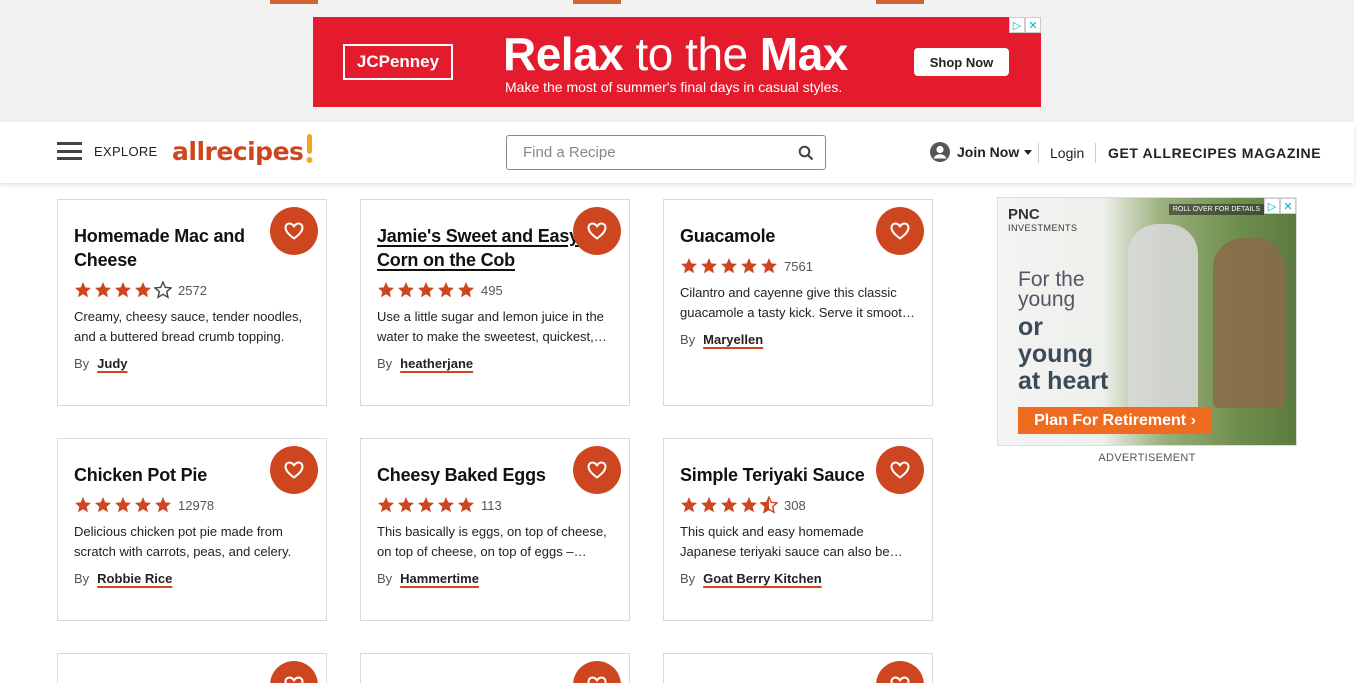  What do you see at coordinates (436, 363) in the screenshot?
I see `author-link: heatherjane` at bounding box center [436, 363].